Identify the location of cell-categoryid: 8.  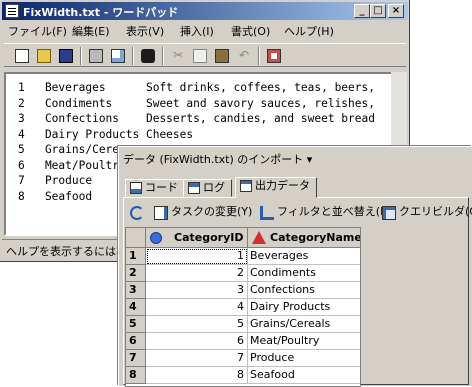
(197, 375).